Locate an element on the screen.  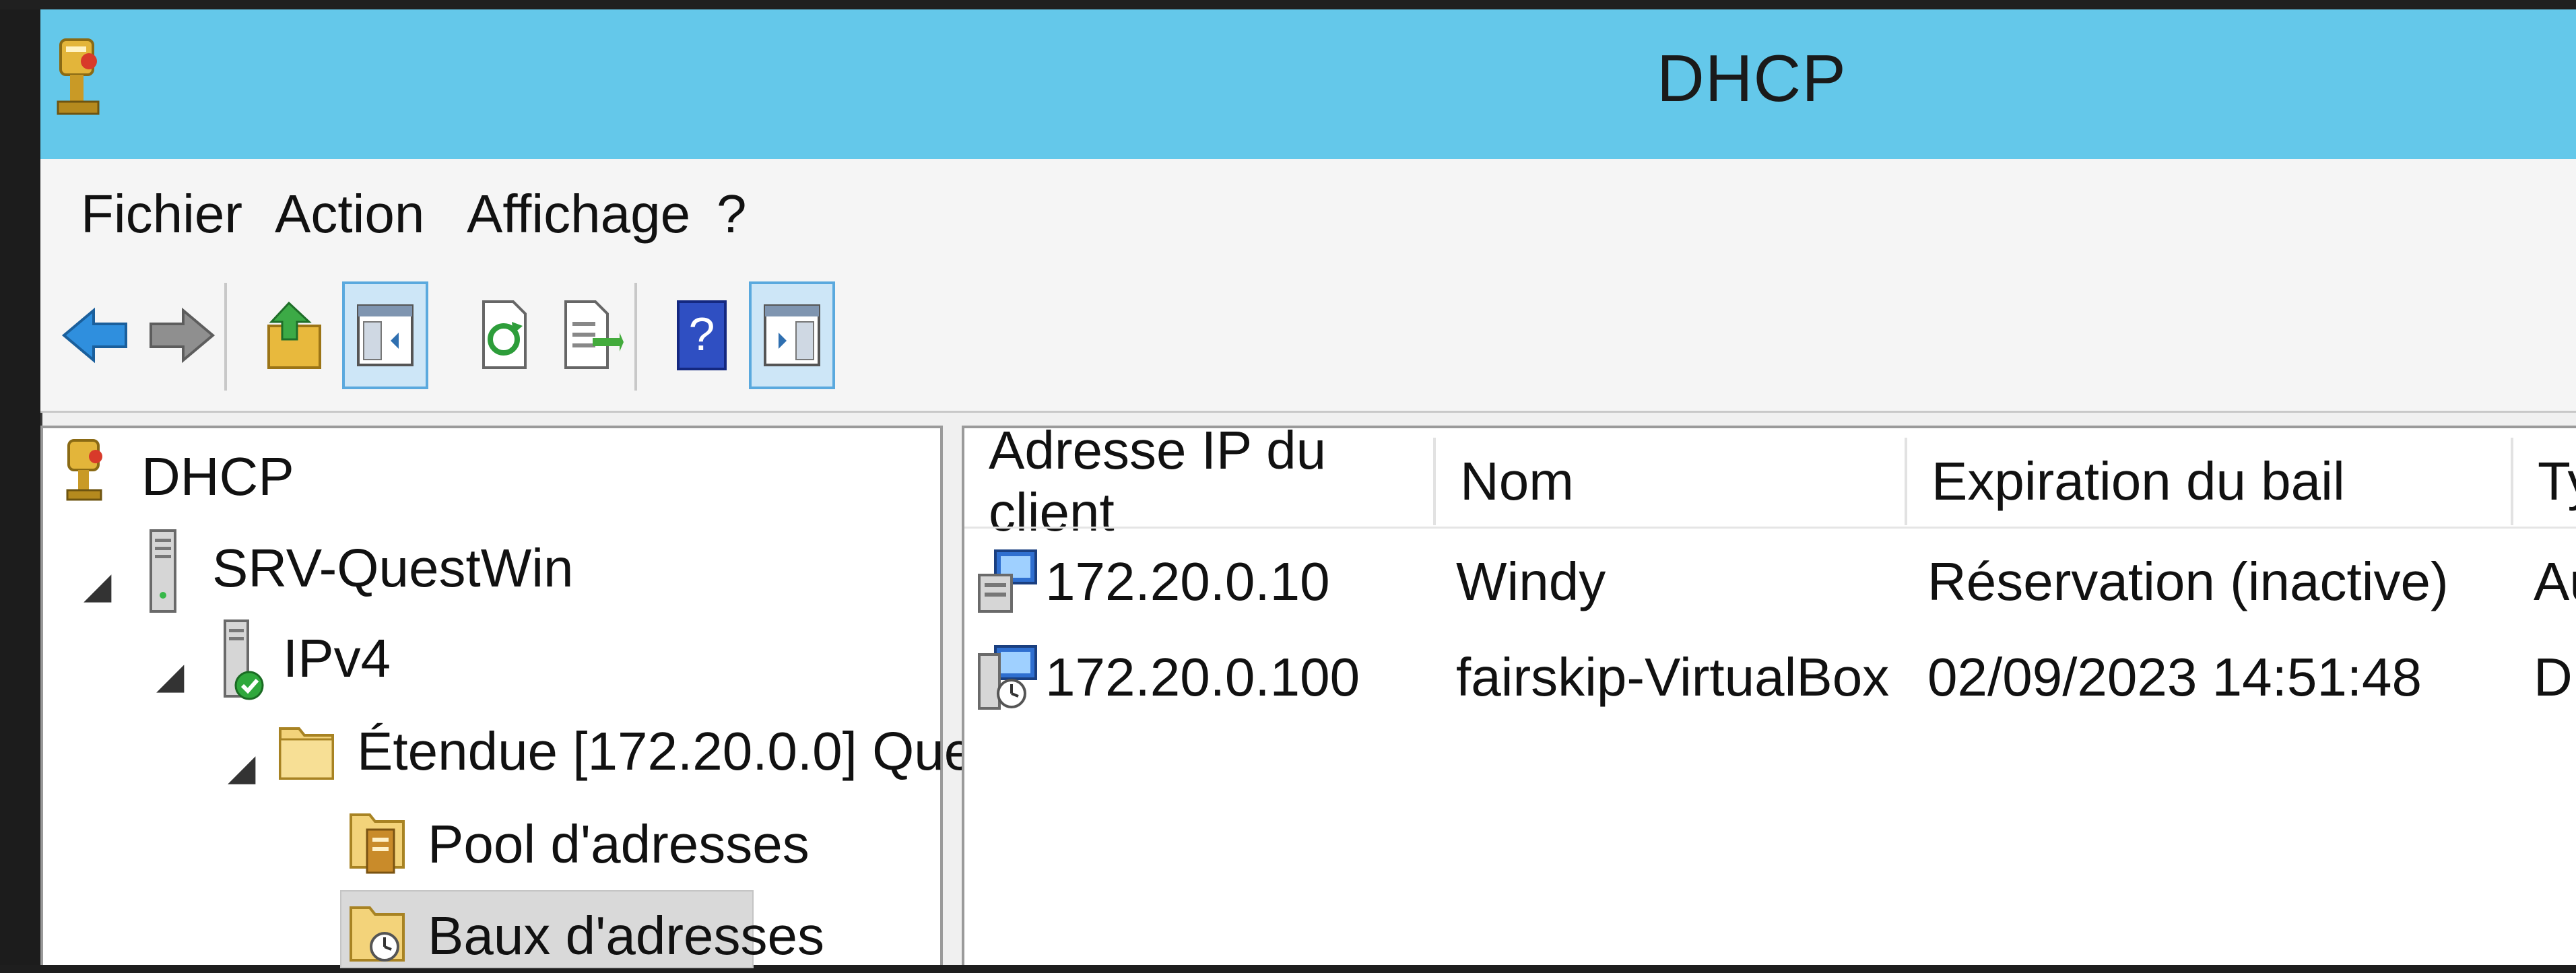
menu-action: Action is located at coordinates (349, 214).